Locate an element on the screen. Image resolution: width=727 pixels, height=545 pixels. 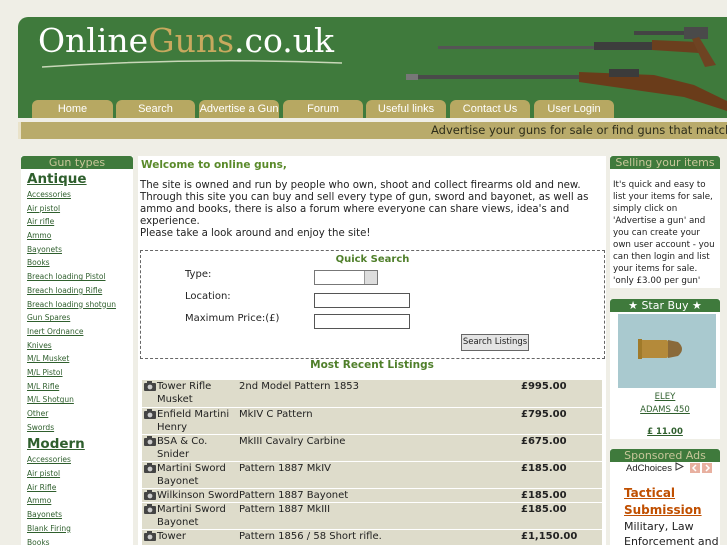
antique-link: Bayonets is located at coordinates (80, 250).